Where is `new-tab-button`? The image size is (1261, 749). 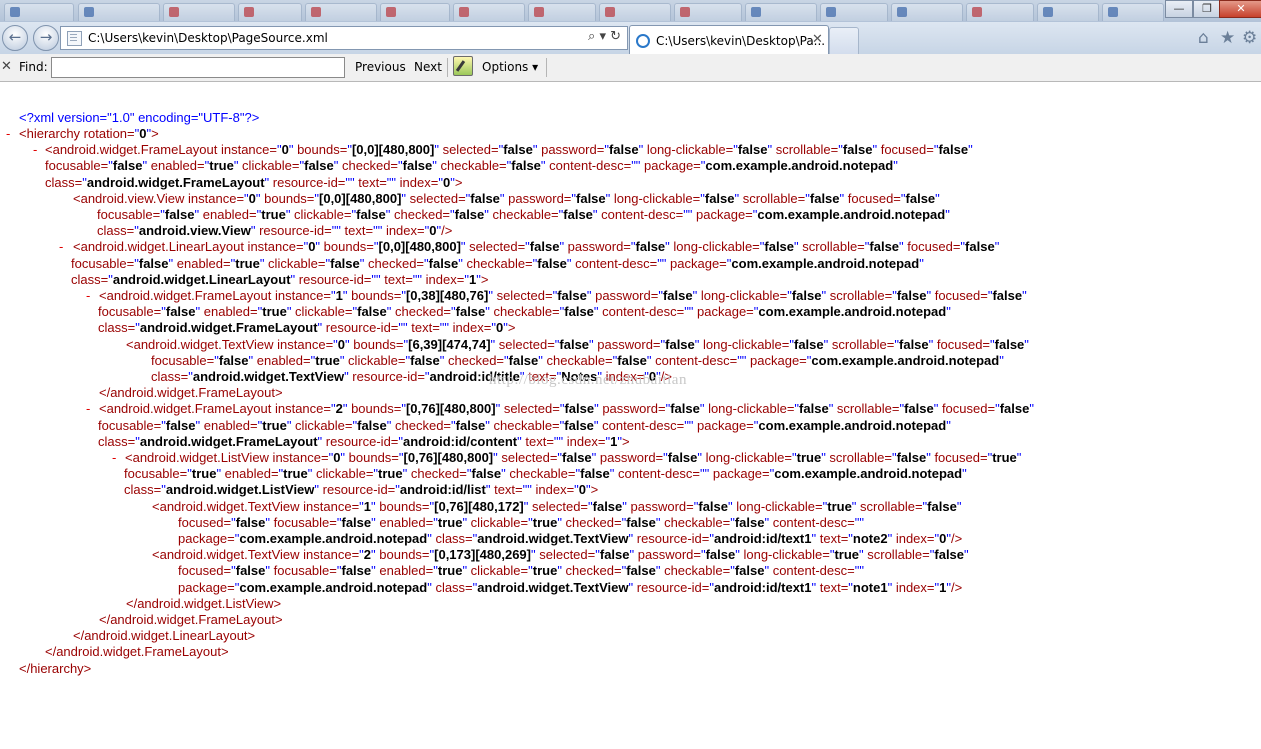
new-tab-button is located at coordinates (844, 41).